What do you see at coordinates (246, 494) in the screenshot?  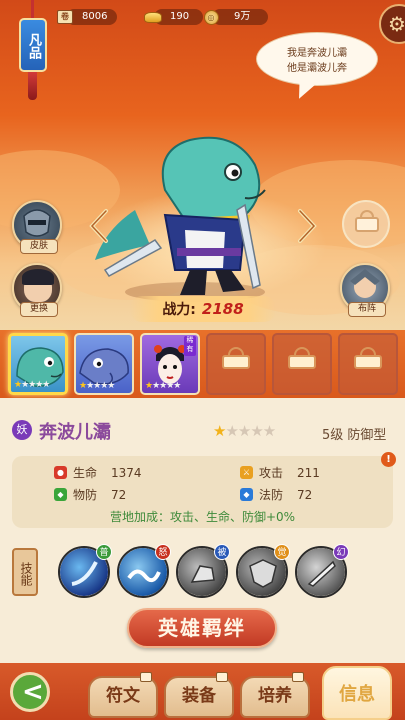 I see `magic-shield-icon: ◆` at bounding box center [246, 494].